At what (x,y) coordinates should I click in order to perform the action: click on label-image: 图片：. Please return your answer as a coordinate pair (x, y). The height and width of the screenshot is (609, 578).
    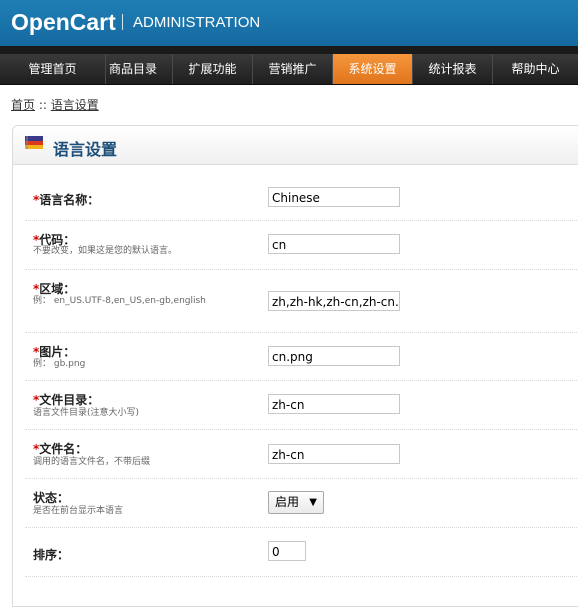
    Looking at the image, I should click on (57, 352).